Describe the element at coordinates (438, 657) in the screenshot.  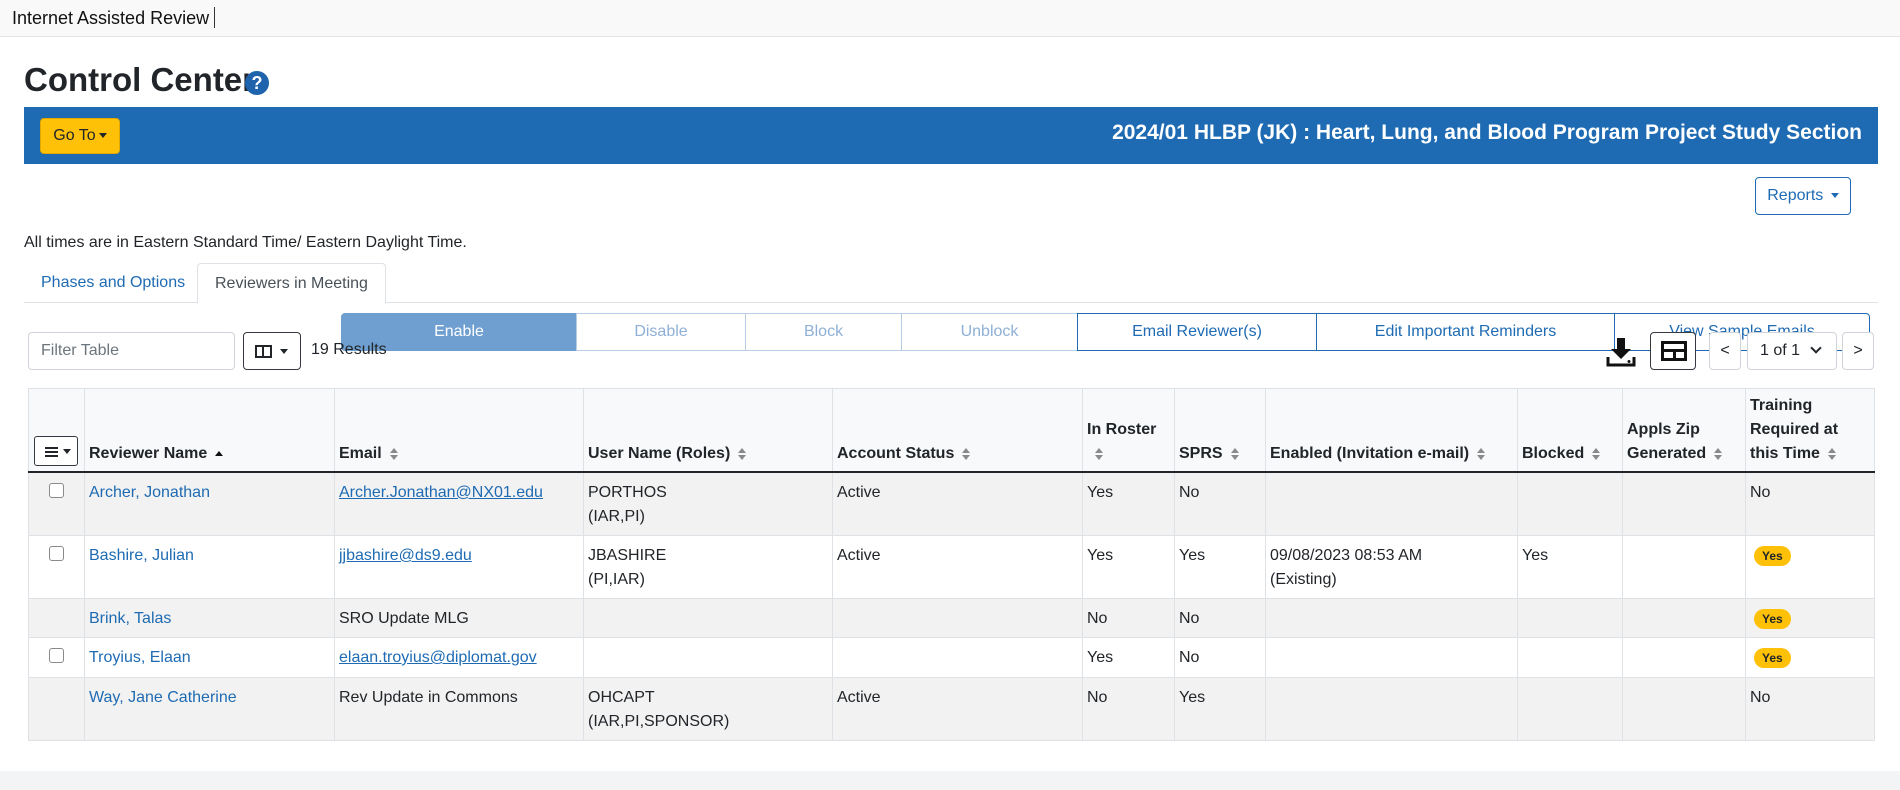
I see `email-link: elaan.troyius@diplomat.gov` at that location.